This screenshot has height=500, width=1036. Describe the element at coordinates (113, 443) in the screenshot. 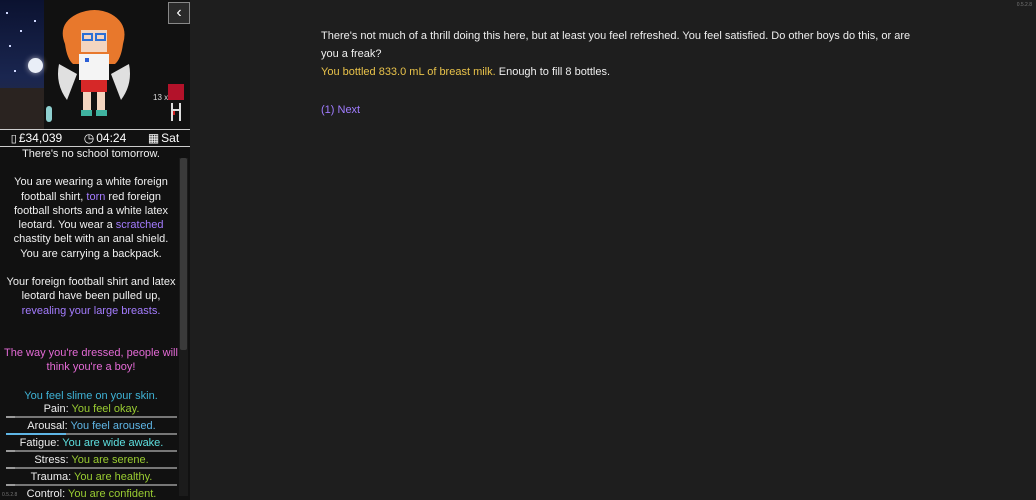

I see `stat-value: You are wide awake.` at that location.